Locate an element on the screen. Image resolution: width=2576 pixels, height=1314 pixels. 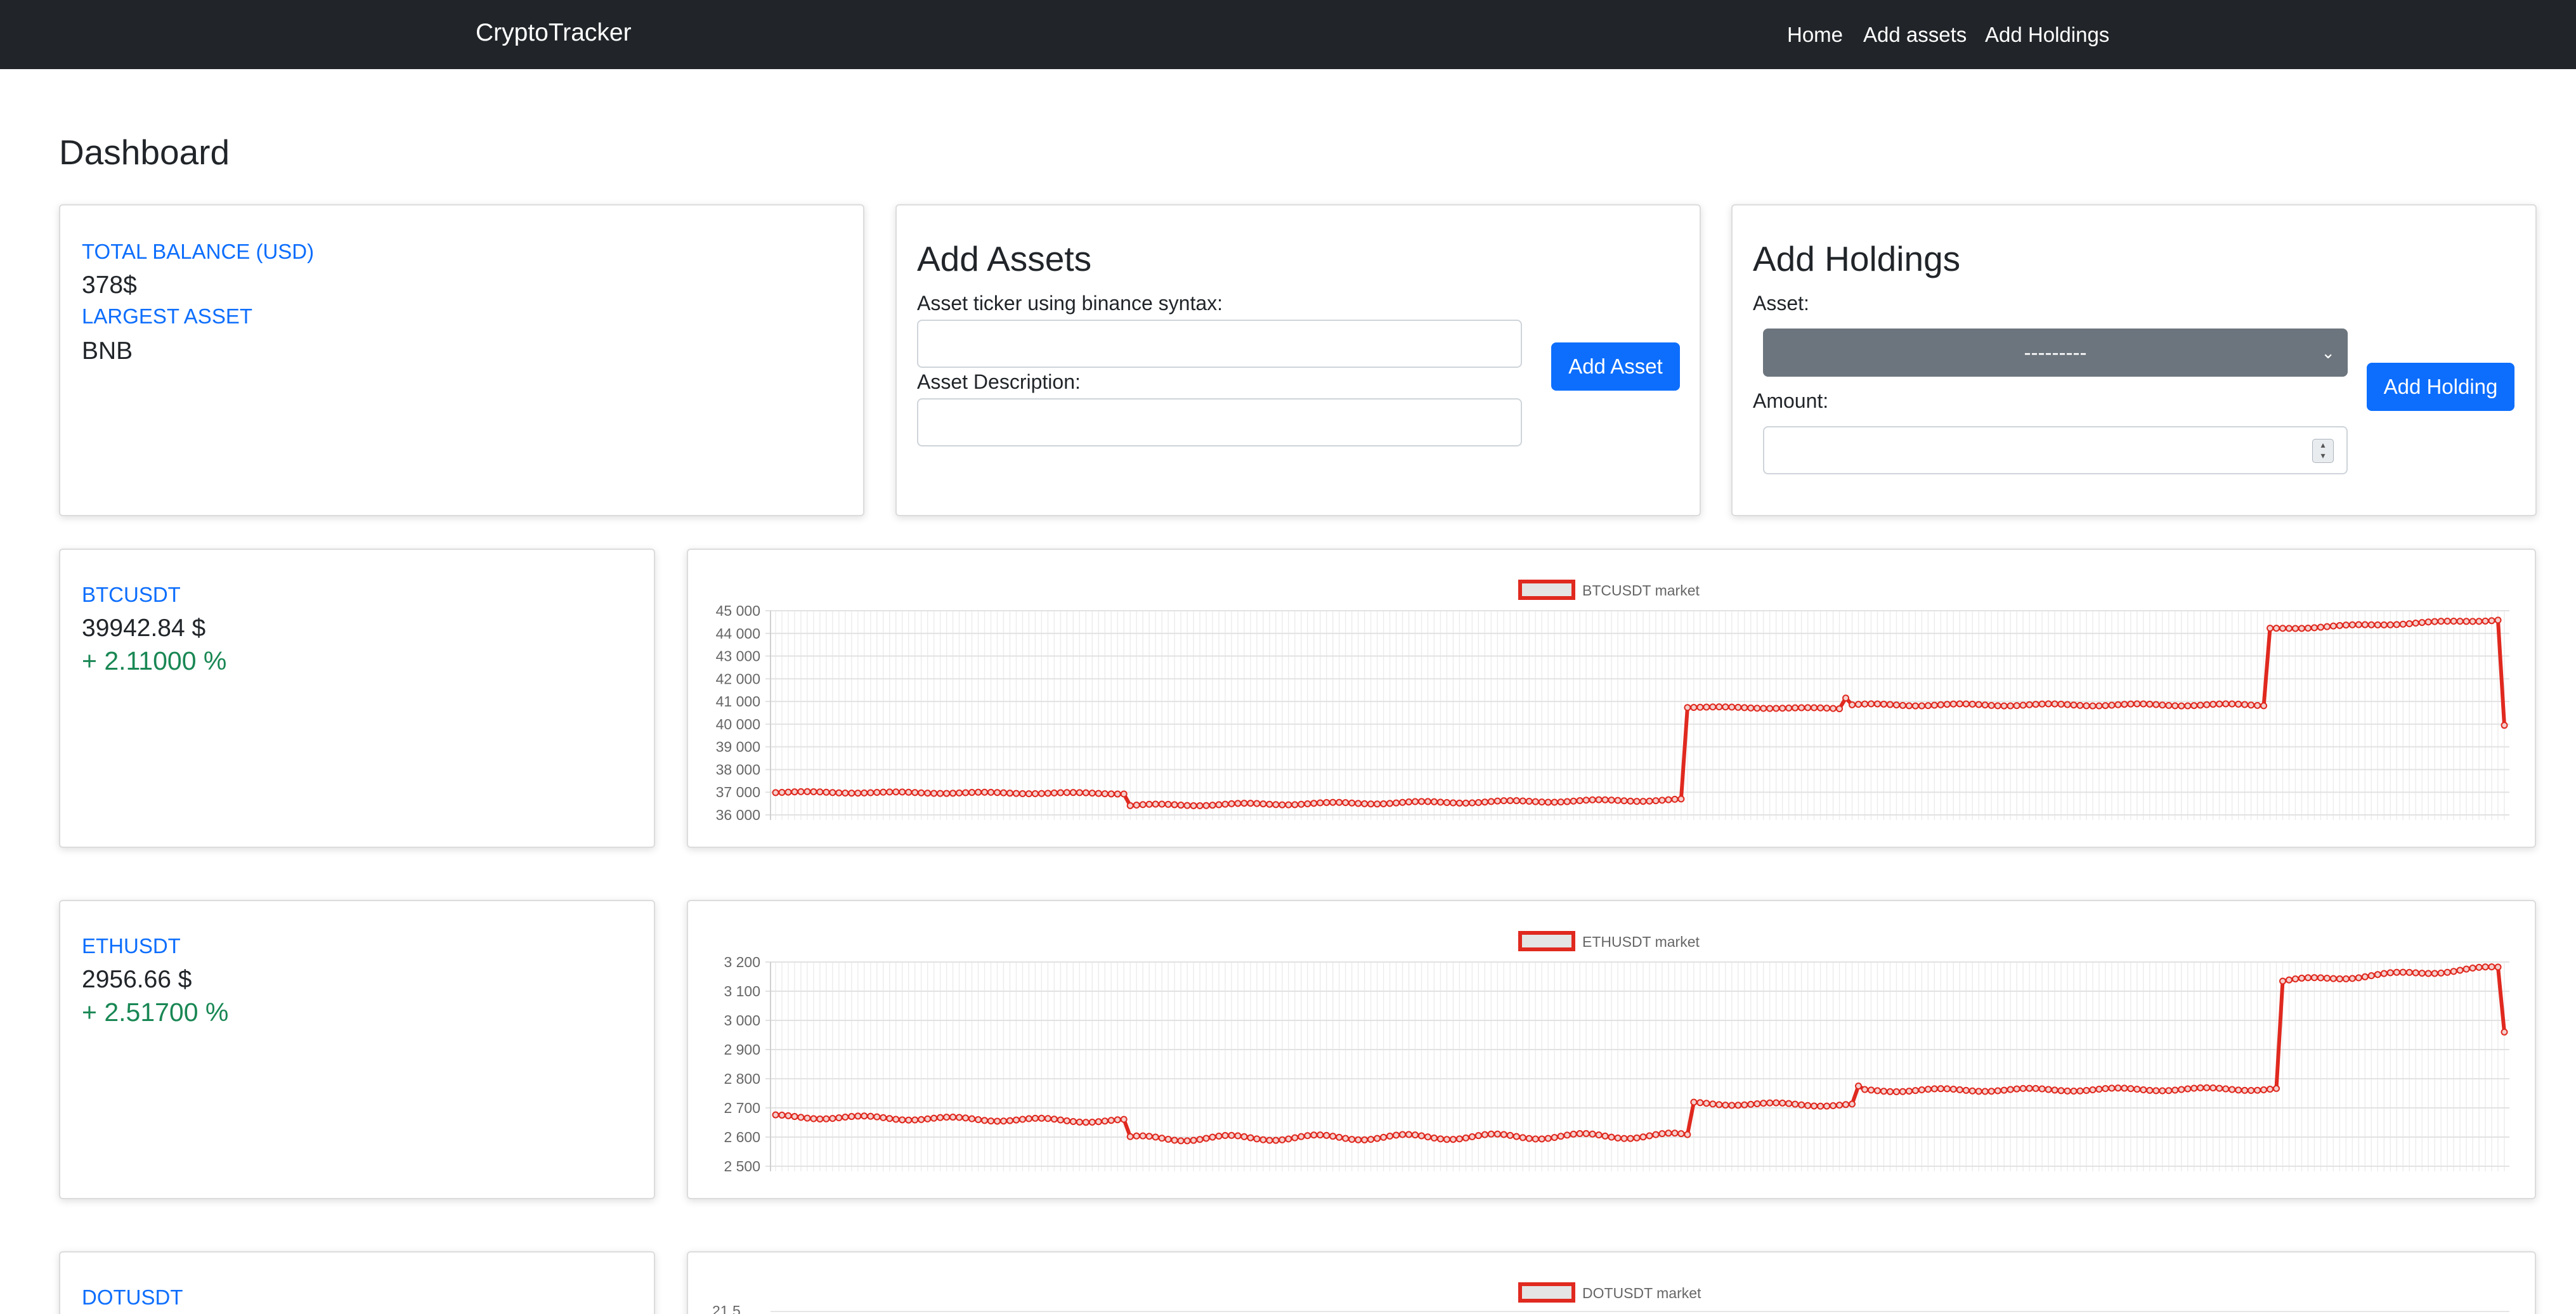
brand-link: CryptoTracker is located at coordinates (554, 33).